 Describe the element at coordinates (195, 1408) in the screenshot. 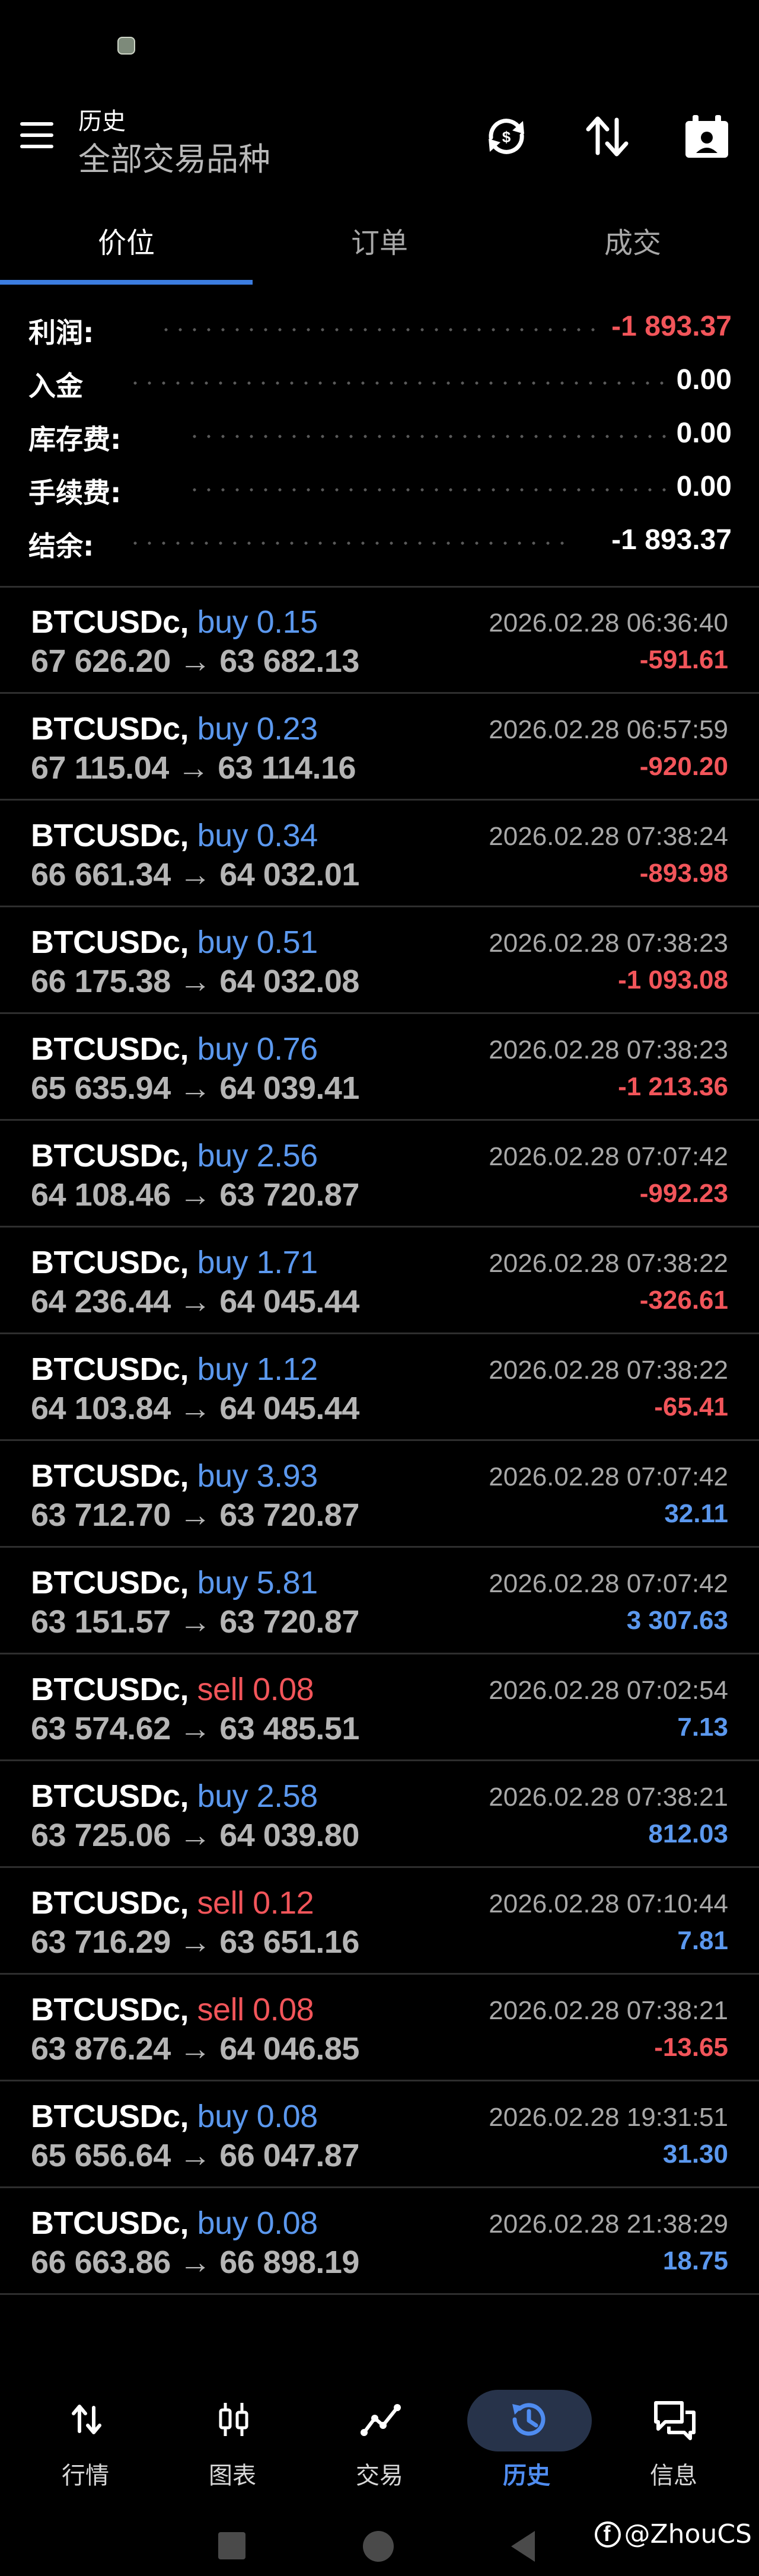

I see `deal-prices: 64 103.84 → 64 045.44` at that location.